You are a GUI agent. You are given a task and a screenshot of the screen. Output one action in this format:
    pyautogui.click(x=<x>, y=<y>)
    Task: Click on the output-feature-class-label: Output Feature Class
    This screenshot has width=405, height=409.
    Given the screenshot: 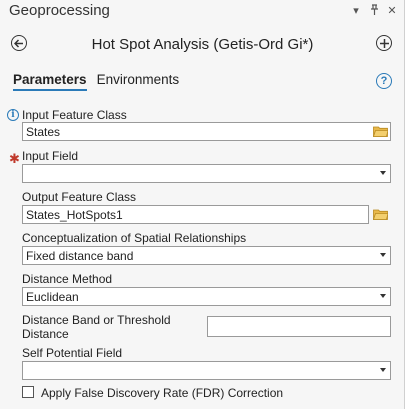 What is the action you would take?
    pyautogui.click(x=79, y=197)
    